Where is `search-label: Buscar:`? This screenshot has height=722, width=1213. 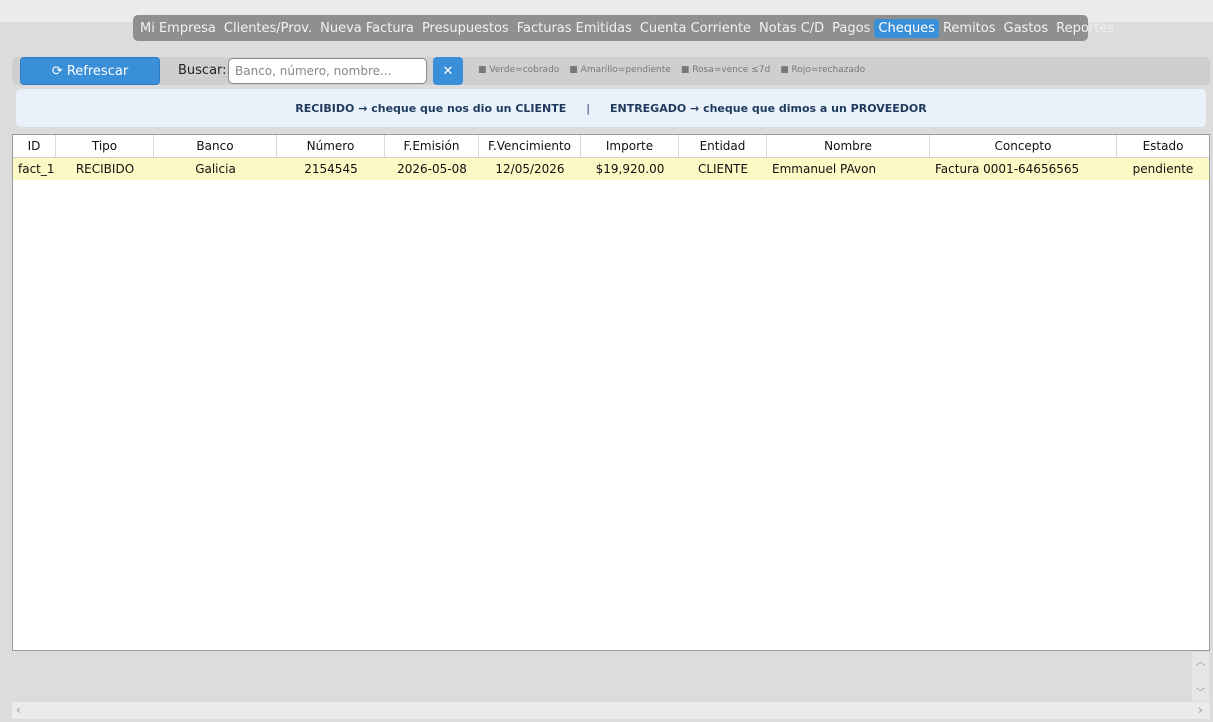 search-label: Buscar: is located at coordinates (202, 70).